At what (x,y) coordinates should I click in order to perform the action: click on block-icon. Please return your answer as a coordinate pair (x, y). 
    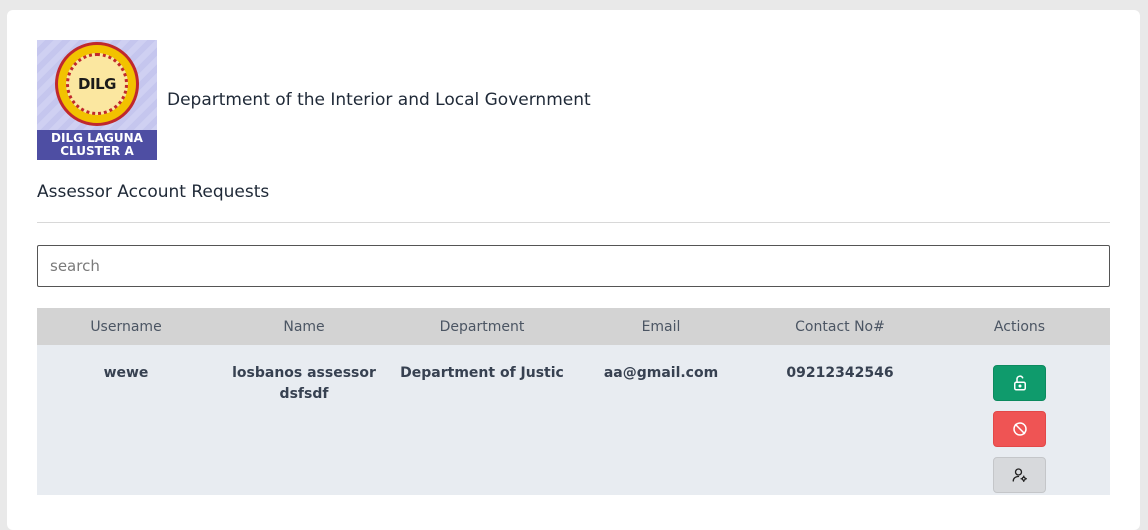
    Looking at the image, I should click on (1020, 429).